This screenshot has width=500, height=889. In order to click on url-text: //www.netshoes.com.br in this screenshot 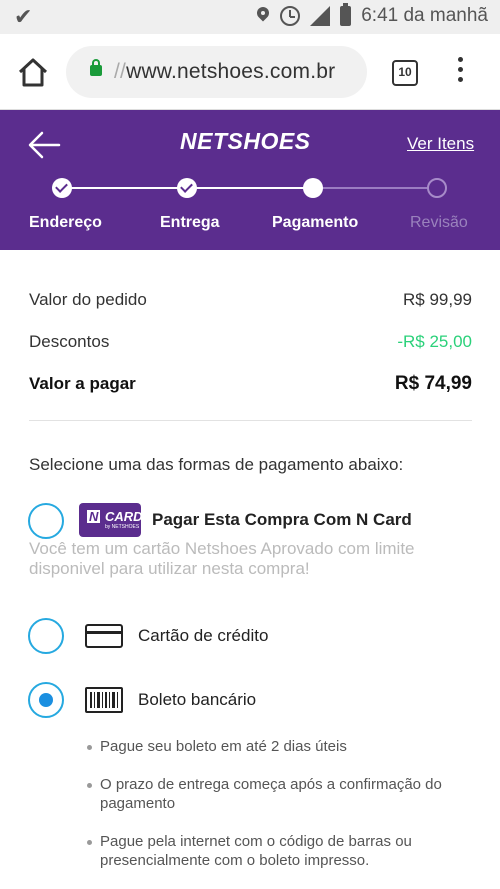, I will do `click(224, 72)`.